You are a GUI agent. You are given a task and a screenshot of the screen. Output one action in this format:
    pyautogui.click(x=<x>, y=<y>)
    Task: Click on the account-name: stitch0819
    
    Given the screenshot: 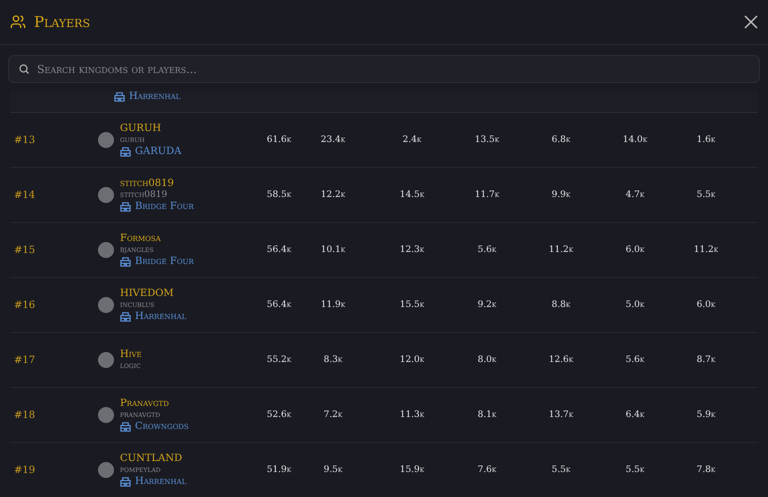 What is the action you would take?
    pyautogui.click(x=144, y=195)
    